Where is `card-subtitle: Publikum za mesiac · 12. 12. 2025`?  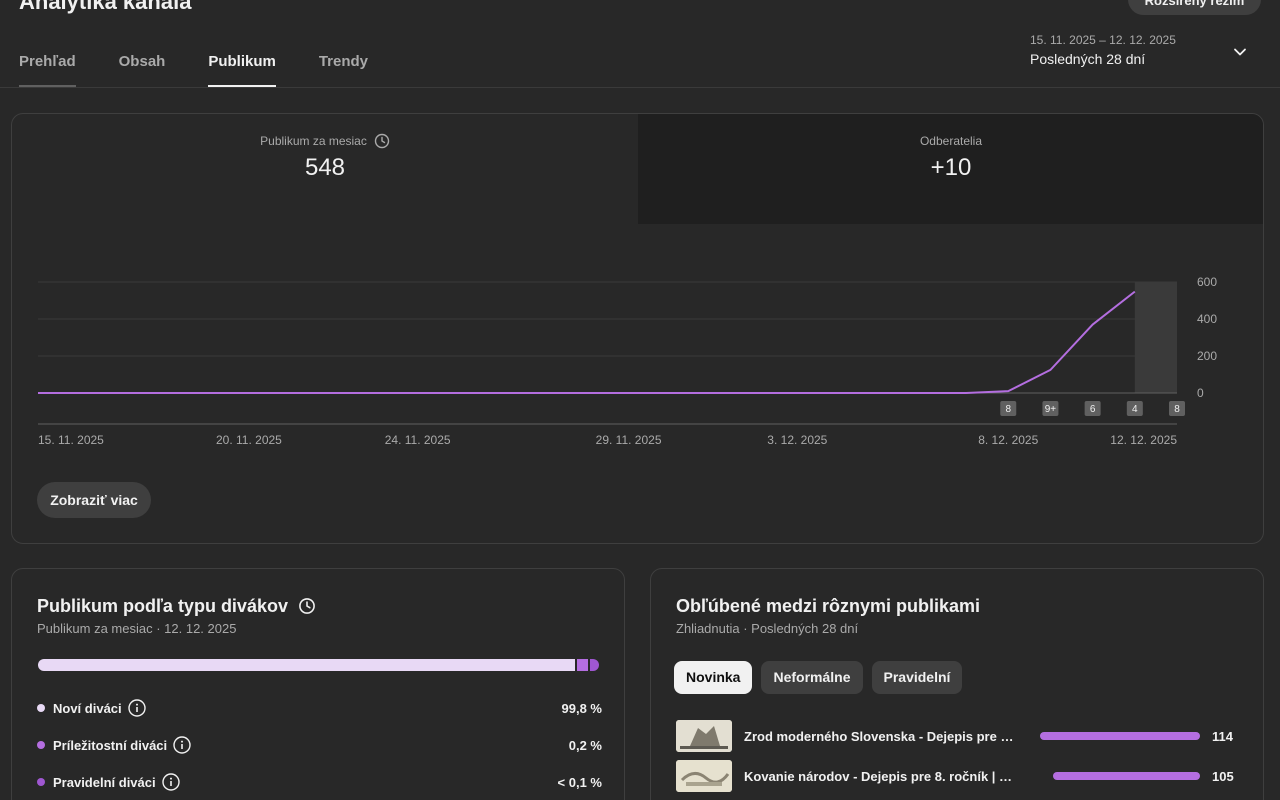 card-subtitle: Publikum za mesiac · 12. 12. 2025 is located at coordinates (137, 628).